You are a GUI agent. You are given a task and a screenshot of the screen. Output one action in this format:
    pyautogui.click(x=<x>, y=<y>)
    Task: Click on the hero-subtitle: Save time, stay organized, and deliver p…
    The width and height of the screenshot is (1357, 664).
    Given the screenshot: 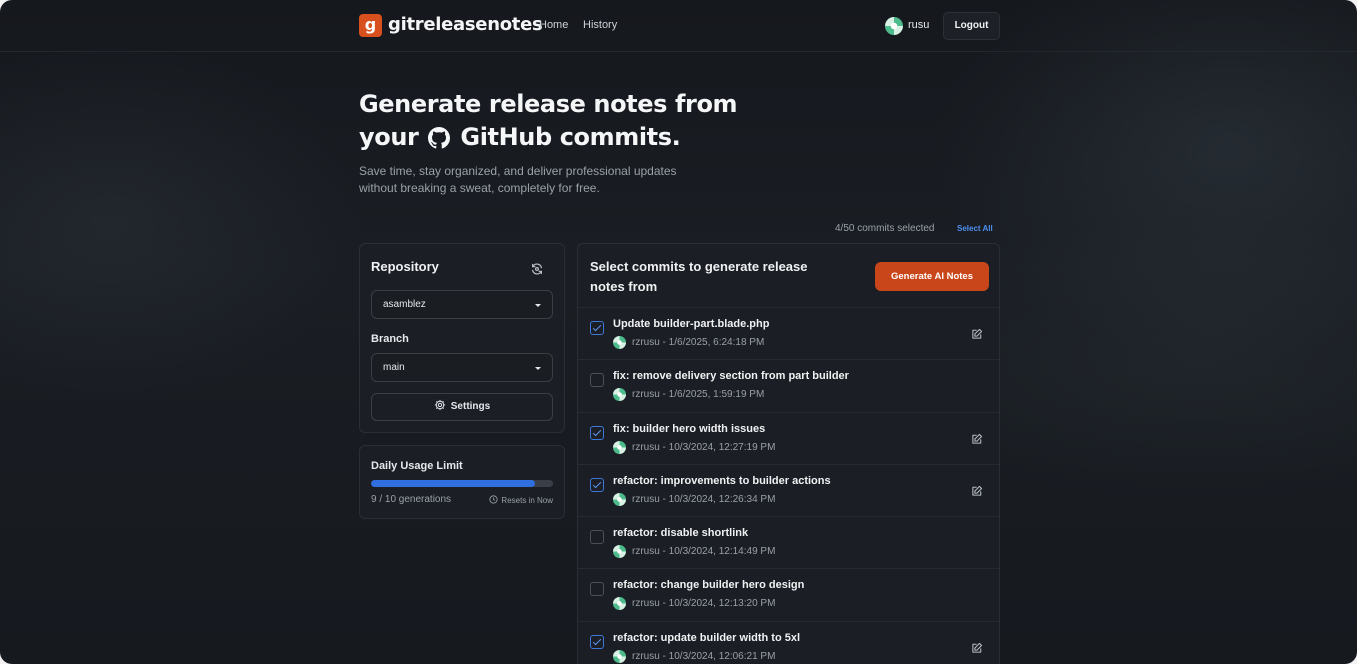 What is the action you would take?
    pyautogui.click(x=518, y=179)
    